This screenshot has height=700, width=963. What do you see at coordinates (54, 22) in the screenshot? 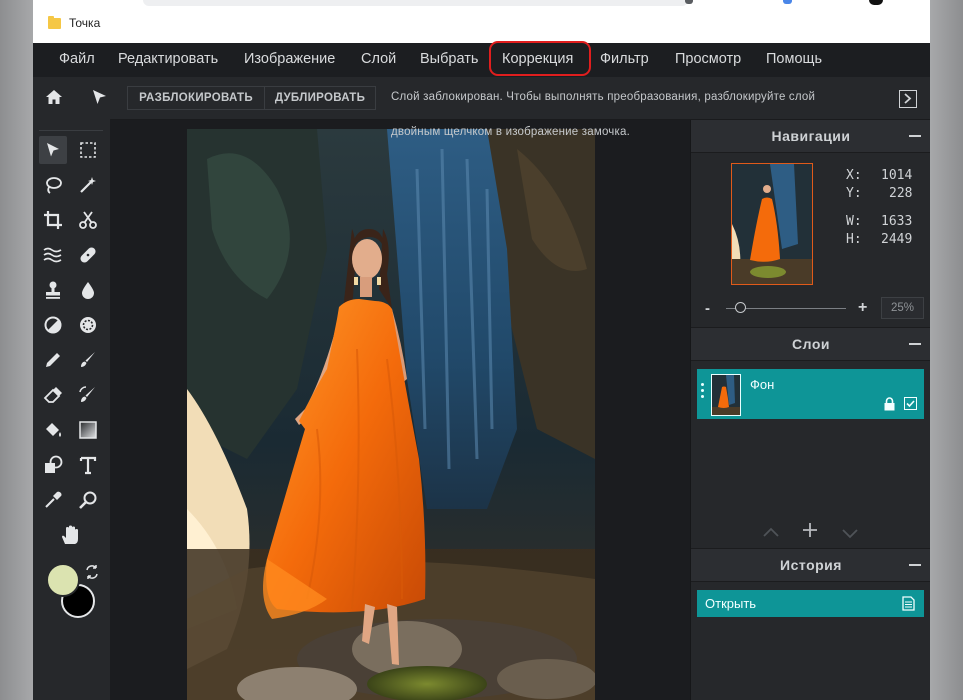
I see `folder-icon` at bounding box center [54, 22].